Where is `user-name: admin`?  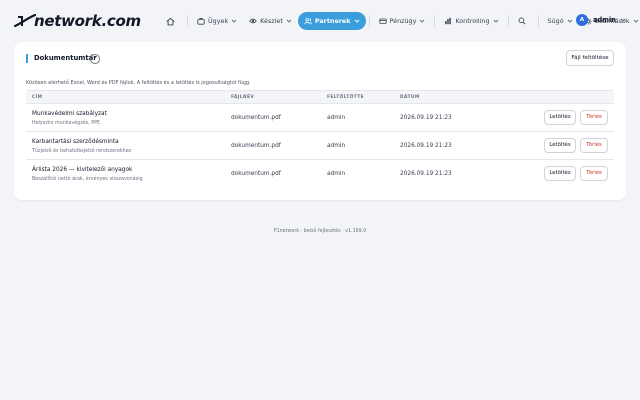 user-name: admin is located at coordinates (604, 20).